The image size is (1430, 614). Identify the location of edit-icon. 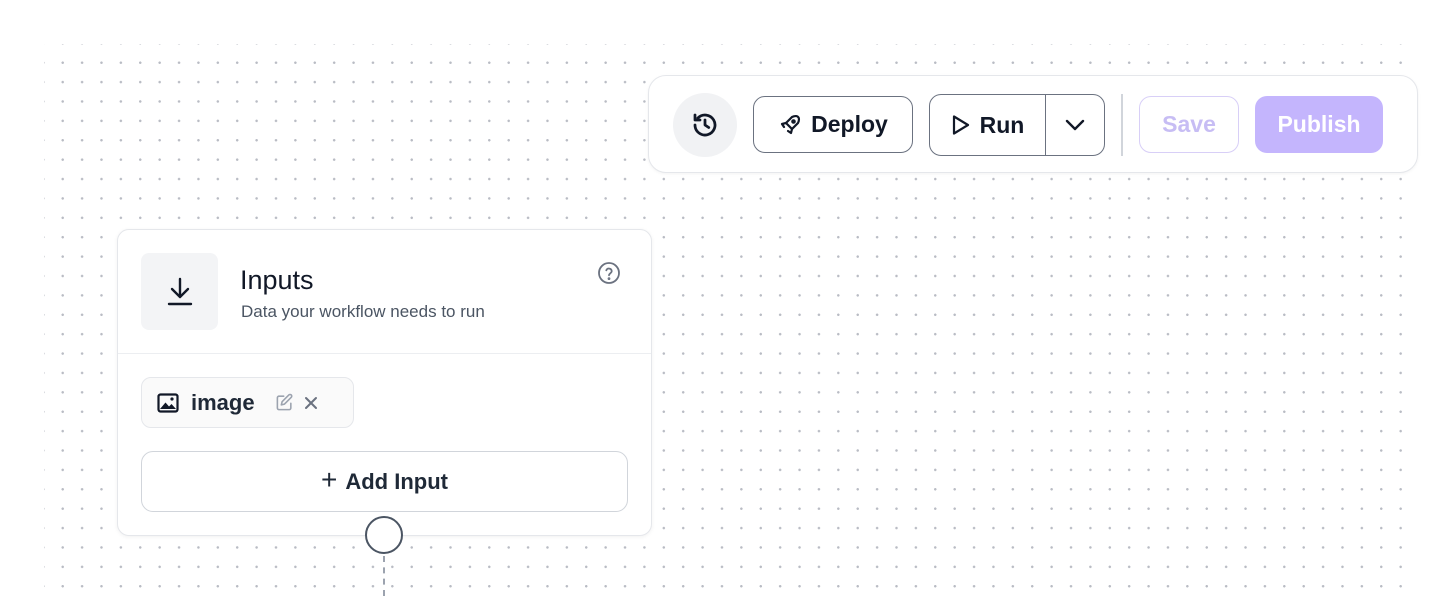
(284, 402).